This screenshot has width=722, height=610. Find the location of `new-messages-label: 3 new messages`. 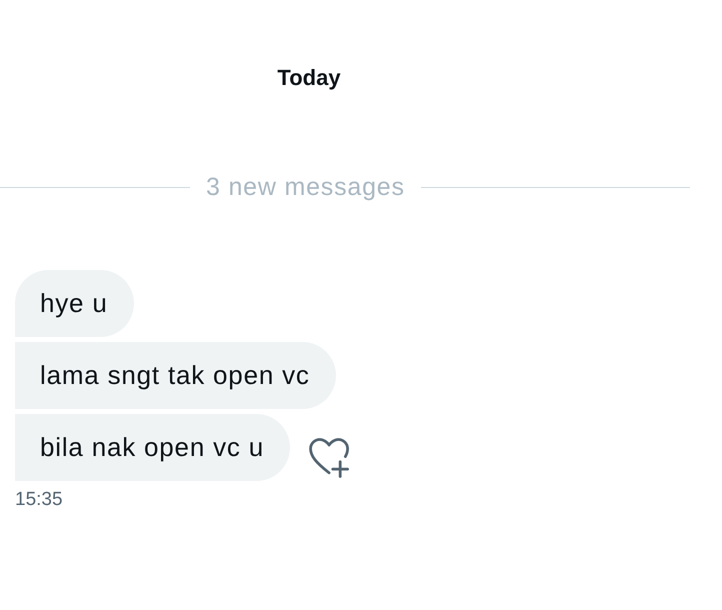

new-messages-label: 3 new messages is located at coordinates (305, 187).